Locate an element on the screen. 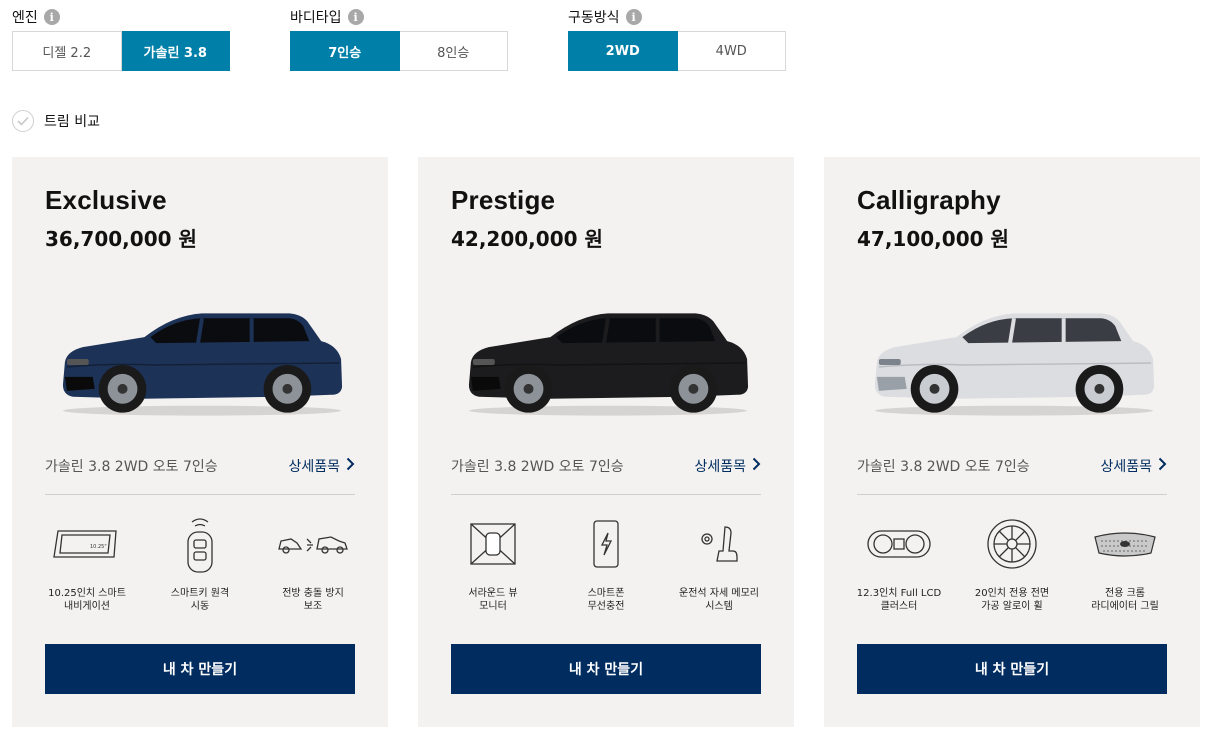  collision-assist-icon is located at coordinates (313, 544).